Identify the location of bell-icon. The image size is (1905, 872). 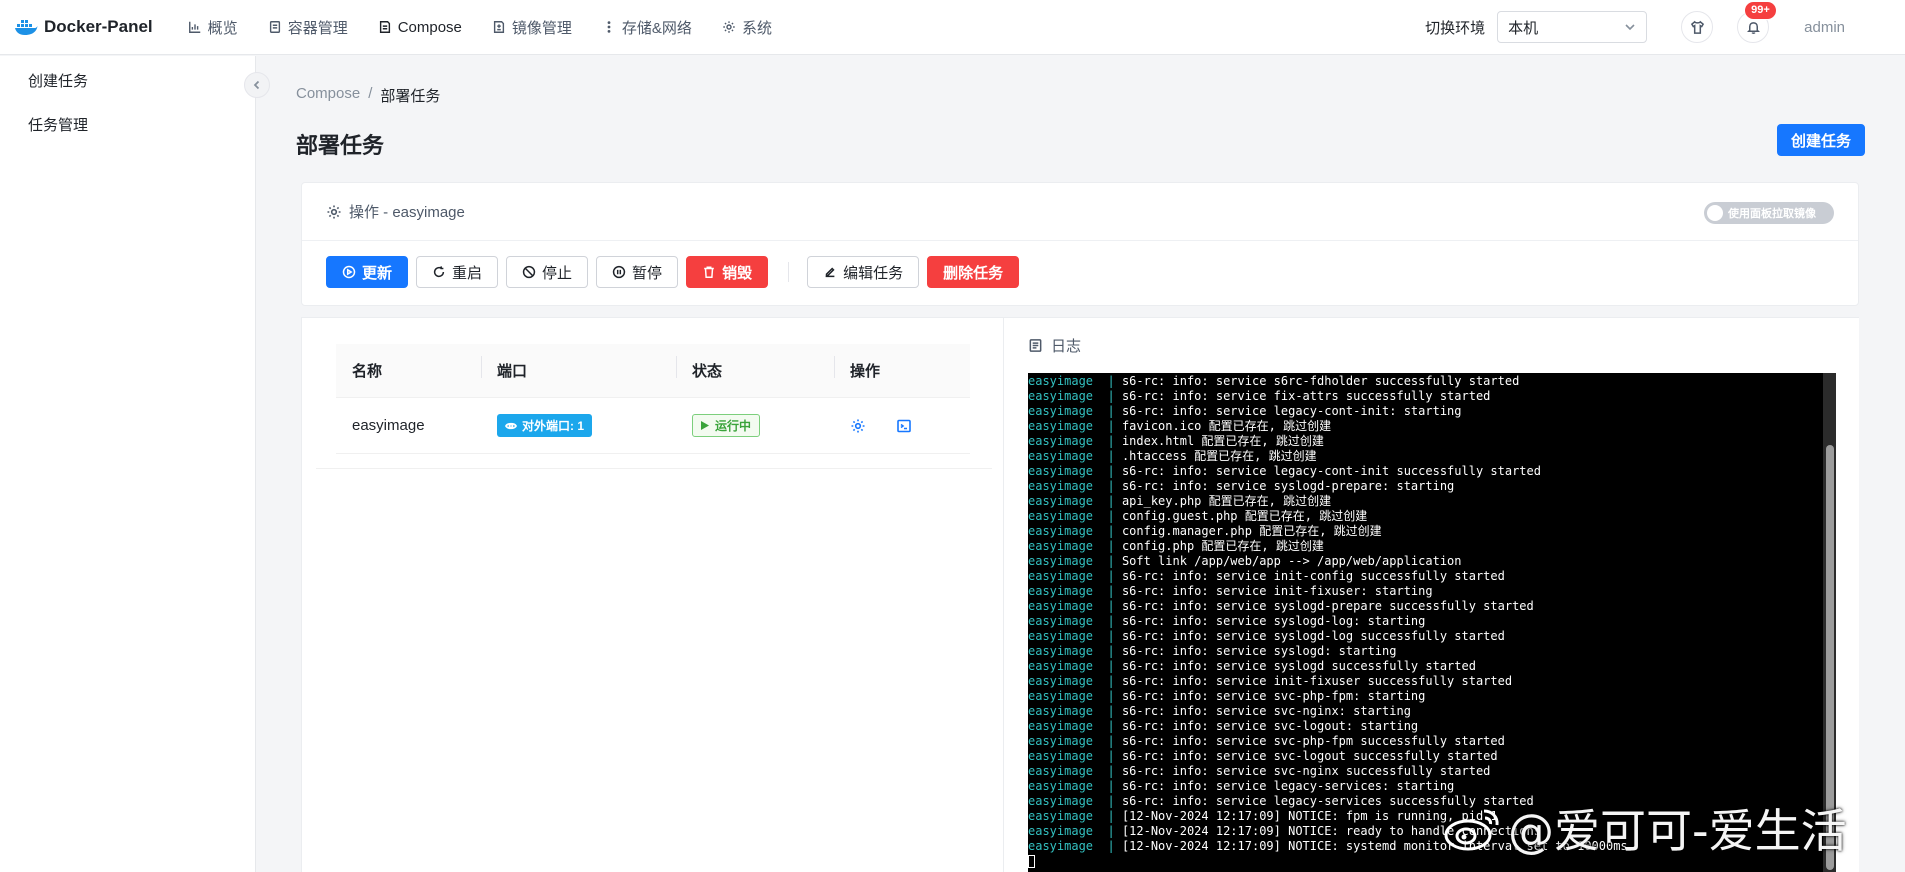
(1753, 27).